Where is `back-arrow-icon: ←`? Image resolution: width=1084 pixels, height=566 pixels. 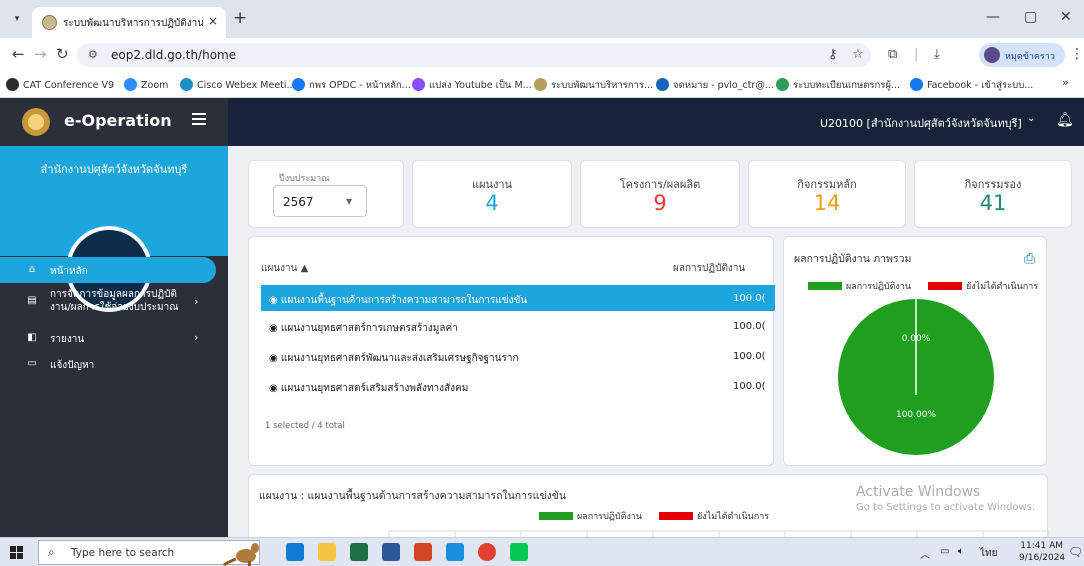
back-arrow-icon: ← is located at coordinates (18, 54).